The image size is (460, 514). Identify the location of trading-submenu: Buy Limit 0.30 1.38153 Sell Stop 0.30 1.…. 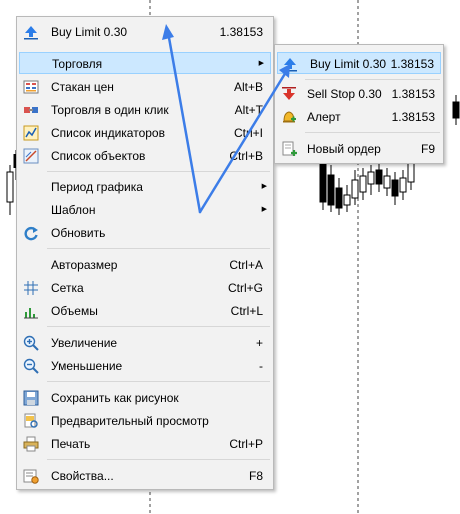
(359, 104).